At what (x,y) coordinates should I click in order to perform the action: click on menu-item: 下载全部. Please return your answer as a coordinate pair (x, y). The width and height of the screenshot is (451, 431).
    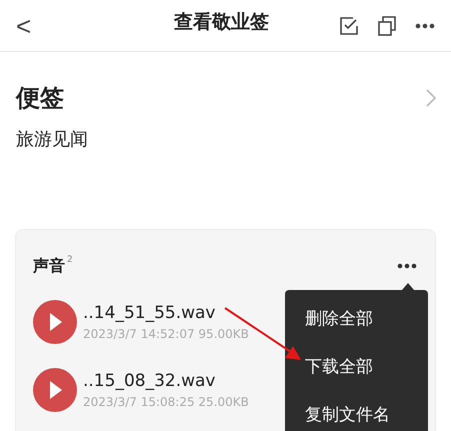
    Looking at the image, I should click on (356, 367).